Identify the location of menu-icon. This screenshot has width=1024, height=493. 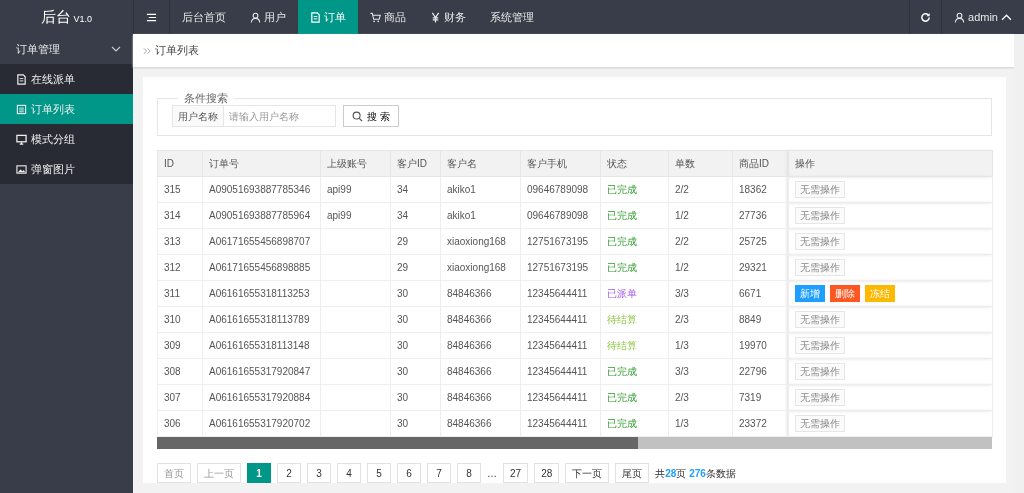
(151, 17).